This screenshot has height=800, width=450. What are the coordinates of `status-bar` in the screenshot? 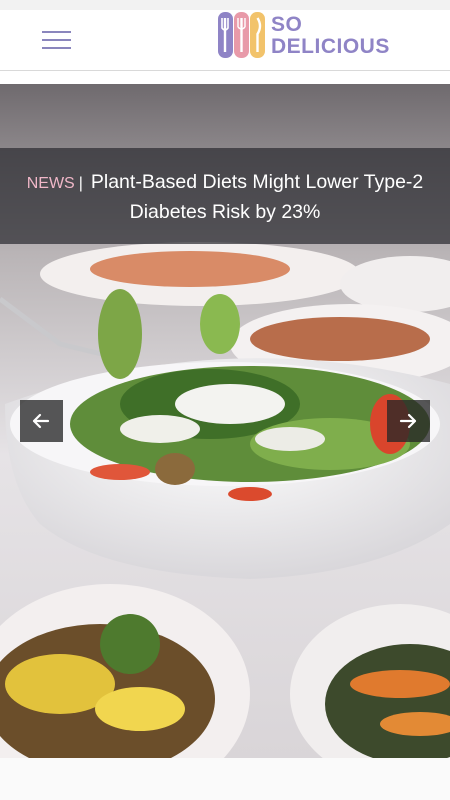 It's located at (225, 5).